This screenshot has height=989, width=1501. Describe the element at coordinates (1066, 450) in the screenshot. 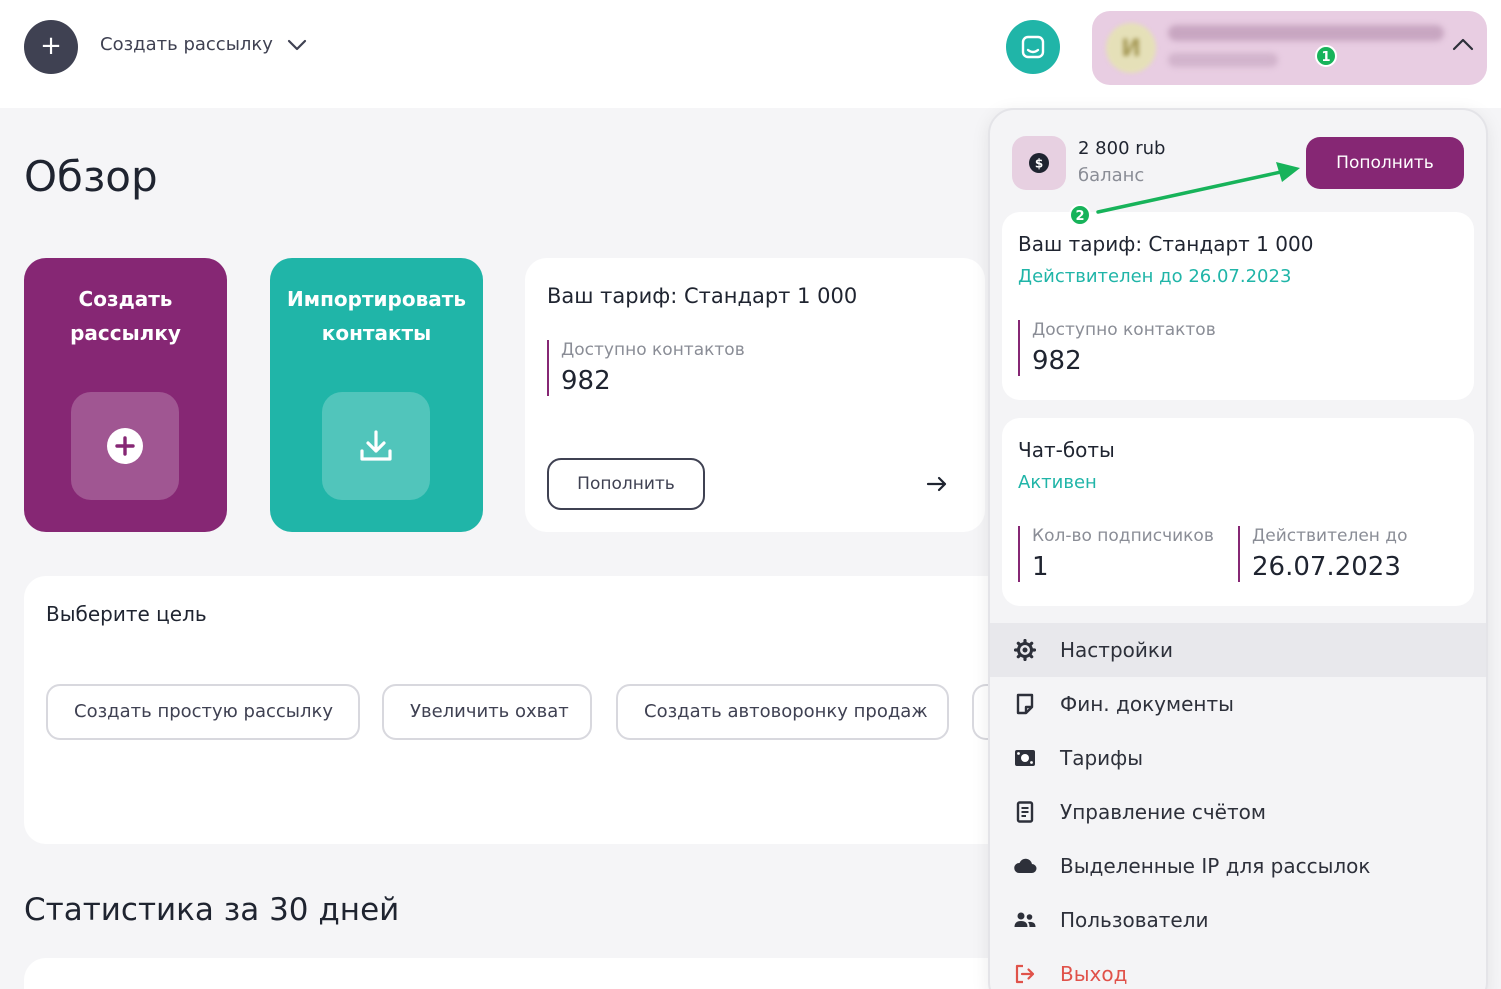

I see `chatbots-title: Чат-боты` at that location.